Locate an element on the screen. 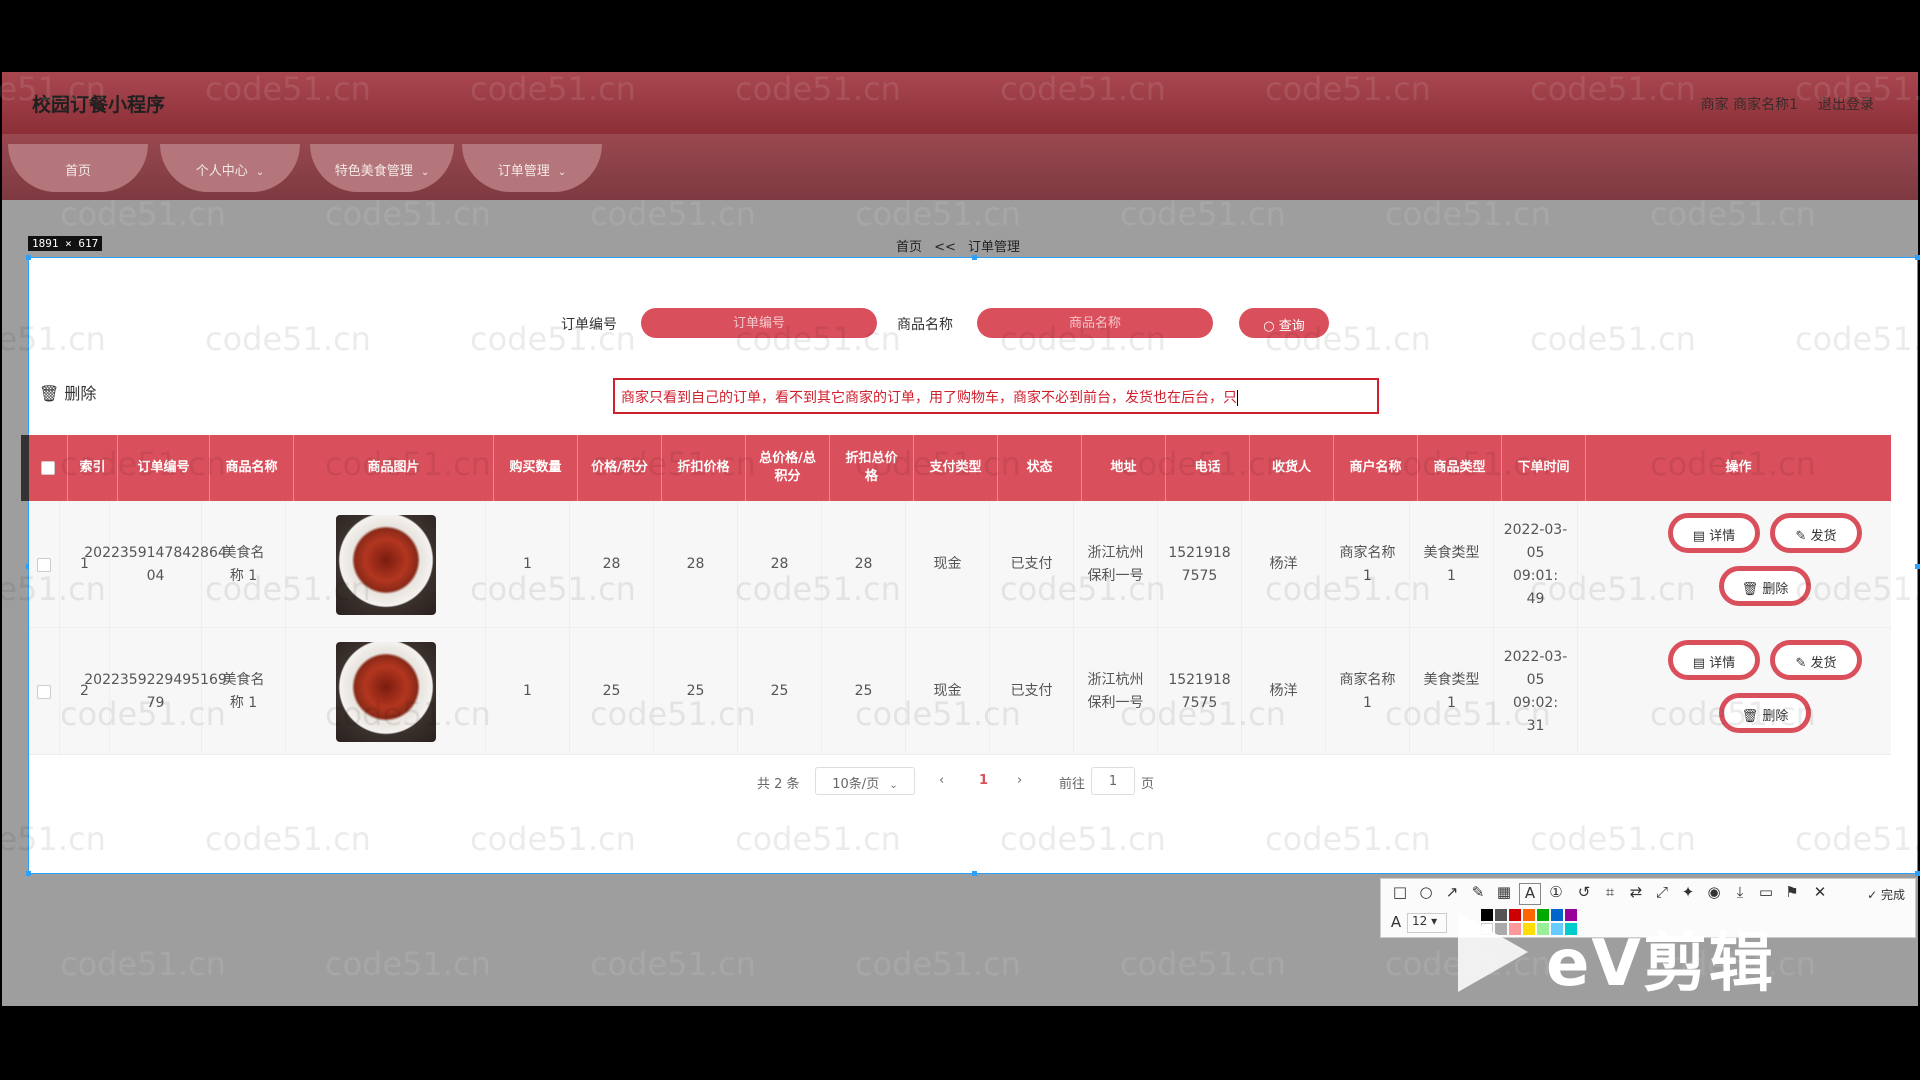 Image resolution: width=1920 pixels, height=1080 pixels. logout-link: 退出登录 is located at coordinates (1846, 104).